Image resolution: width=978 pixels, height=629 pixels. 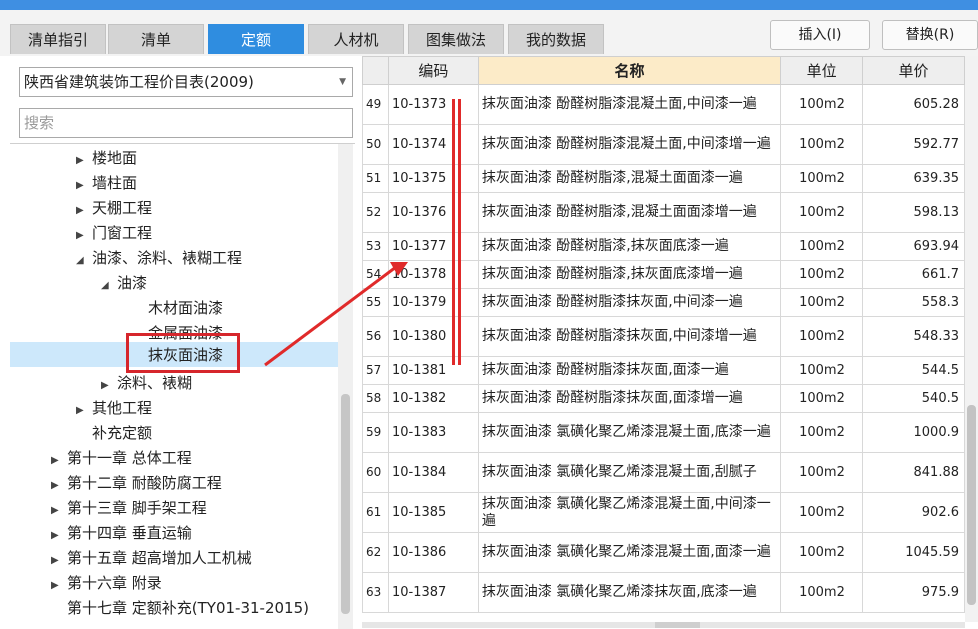 What do you see at coordinates (375, 212) in the screenshot?
I see `row-number: 52` at bounding box center [375, 212].